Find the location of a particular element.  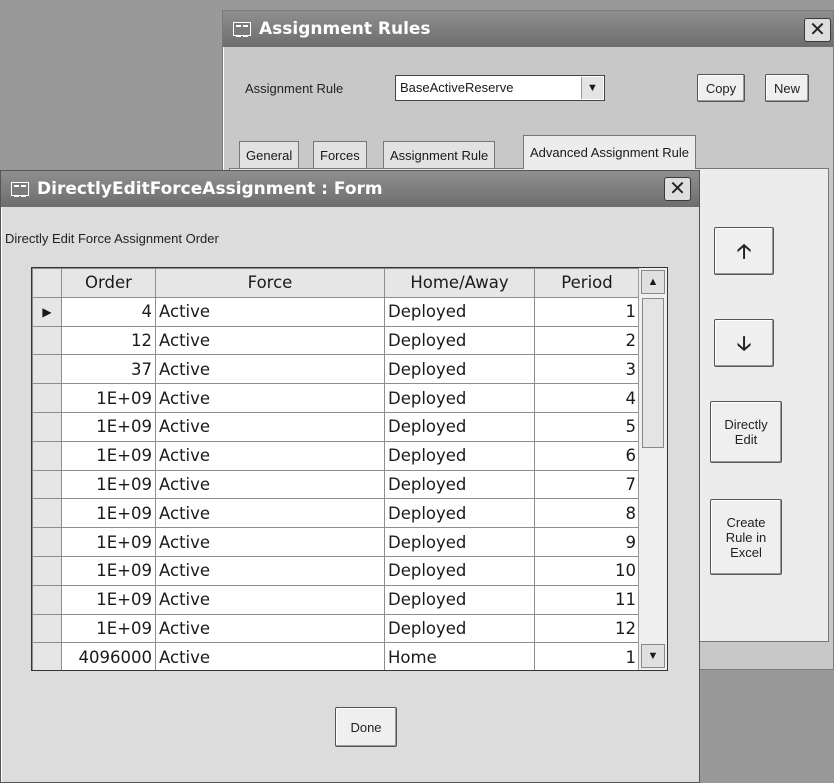

order-cell: 4 is located at coordinates (108, 311).